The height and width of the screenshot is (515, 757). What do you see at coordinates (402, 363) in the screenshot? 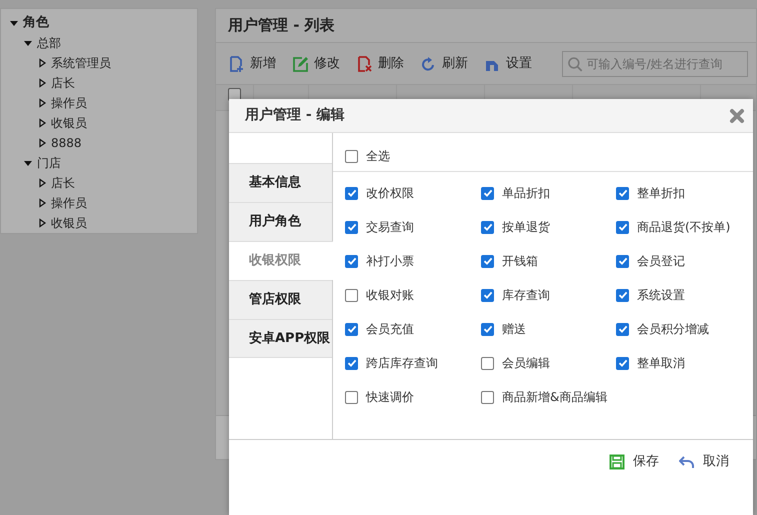
I see `checkbox-label: 跨店库存查询` at bounding box center [402, 363].